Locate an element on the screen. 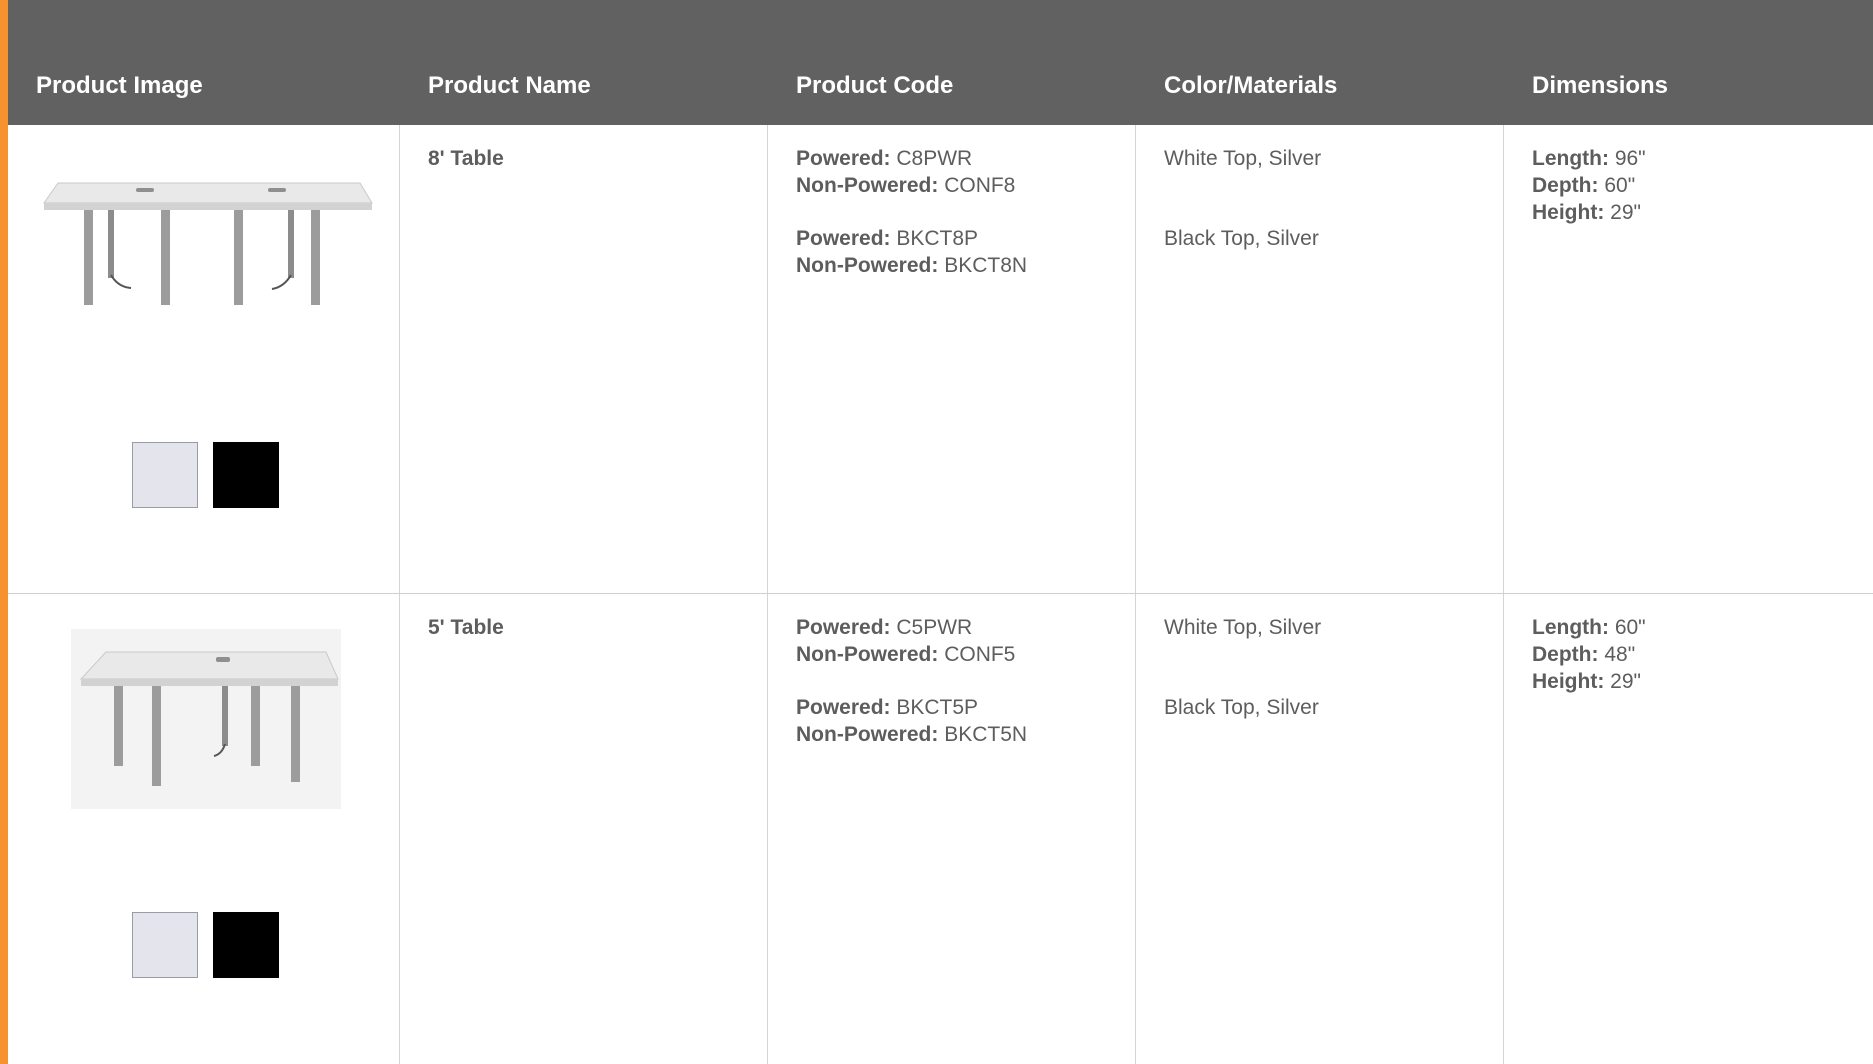 Image resolution: width=1873 pixels, height=1064 pixels. product-image-5ft-table is located at coordinates (206, 719).